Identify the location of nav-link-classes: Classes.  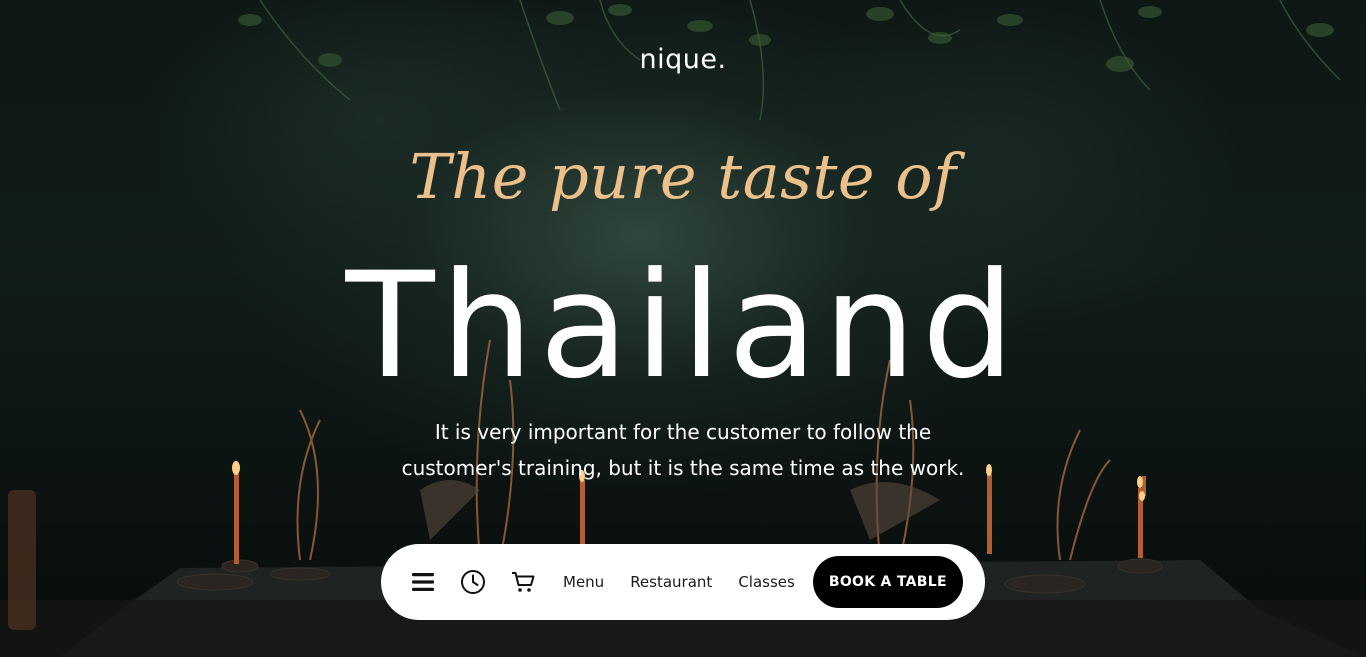
(766, 582).